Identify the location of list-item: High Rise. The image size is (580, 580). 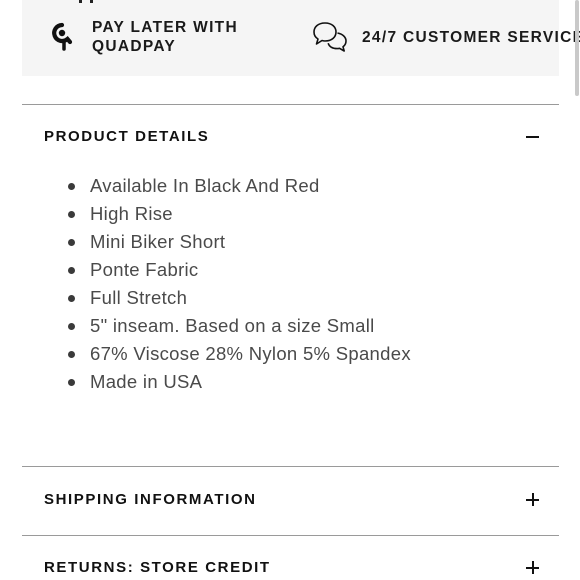
(239, 214).